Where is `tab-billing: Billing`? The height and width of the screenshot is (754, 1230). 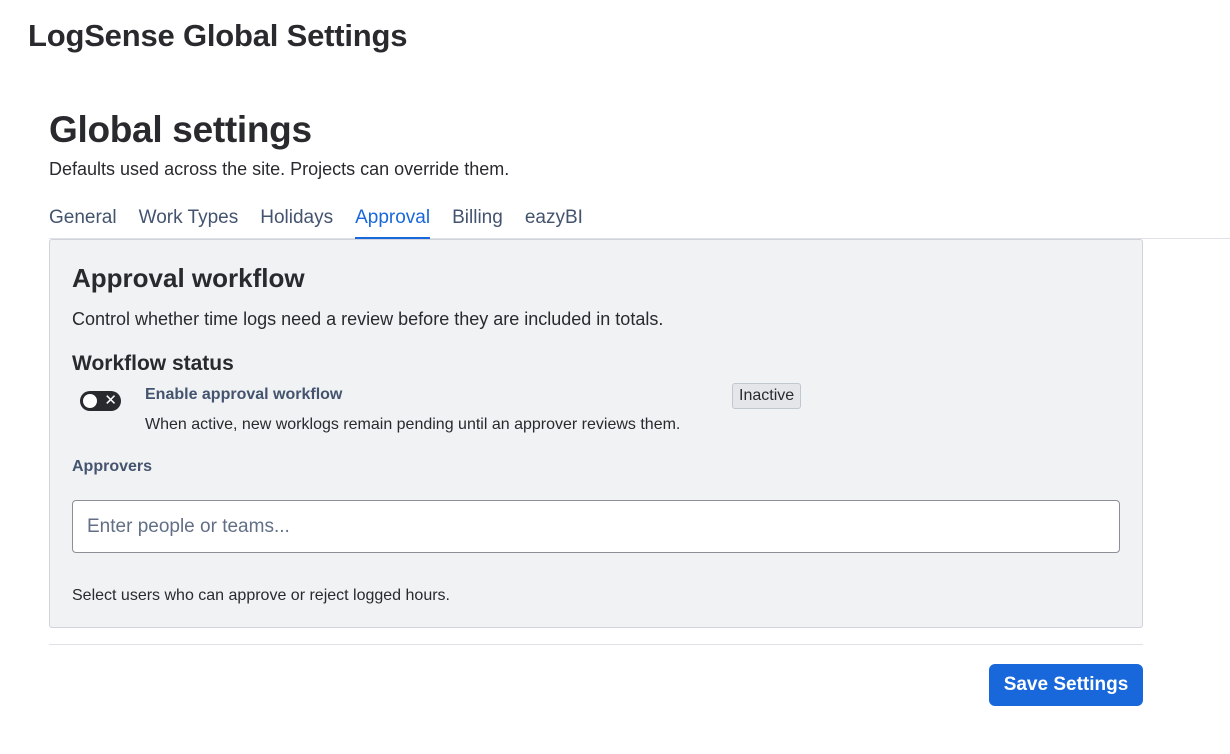 tab-billing: Billing is located at coordinates (477, 222).